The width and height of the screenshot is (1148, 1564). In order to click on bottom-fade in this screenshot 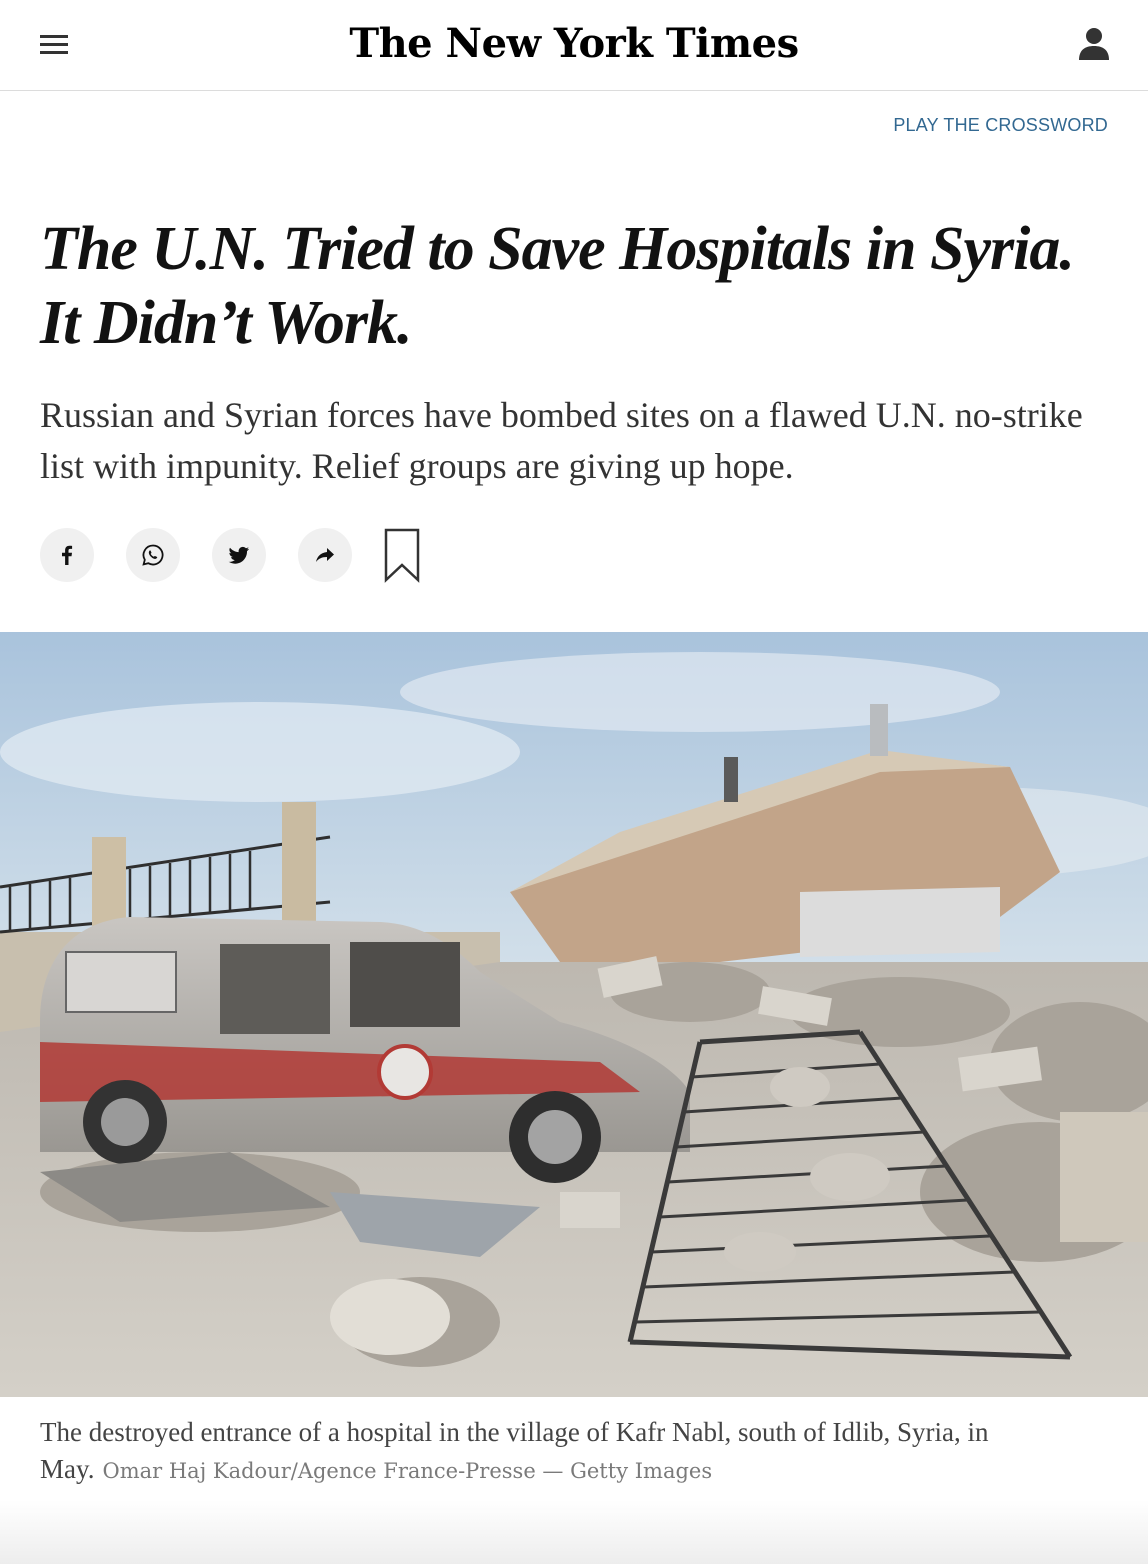, I will do `click(574, 1532)`.